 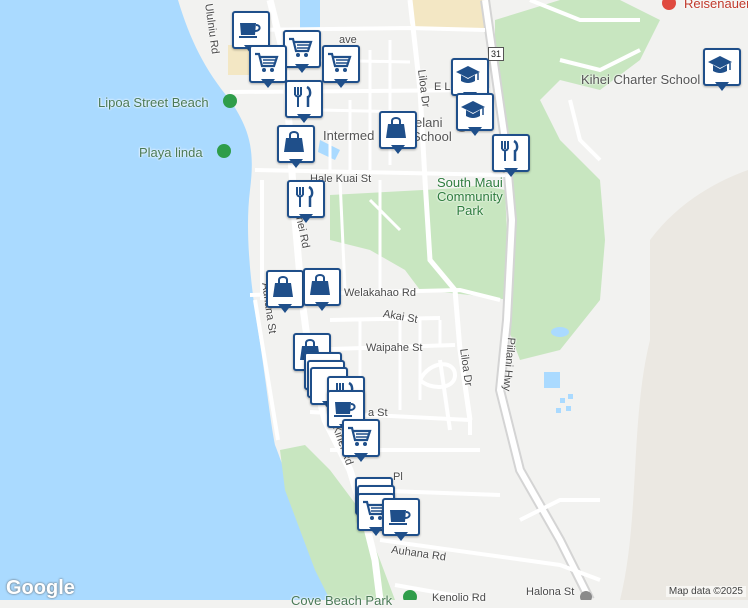 What do you see at coordinates (394, 348) in the screenshot?
I see `waipahe-label: Waipahe St` at bounding box center [394, 348].